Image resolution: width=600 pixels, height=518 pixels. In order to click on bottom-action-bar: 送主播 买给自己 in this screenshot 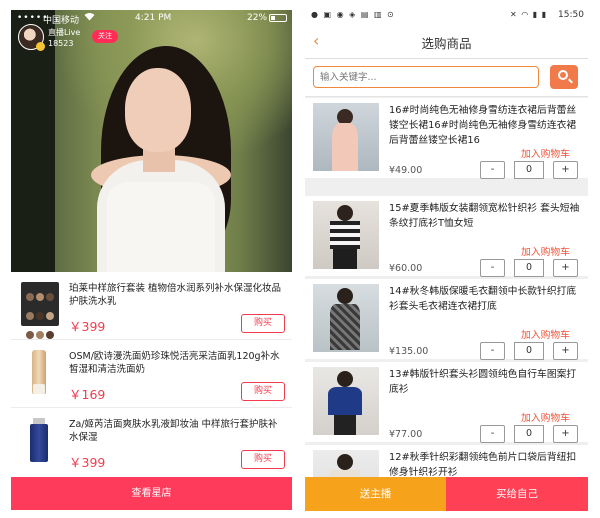, I will do `click(446, 494)`.